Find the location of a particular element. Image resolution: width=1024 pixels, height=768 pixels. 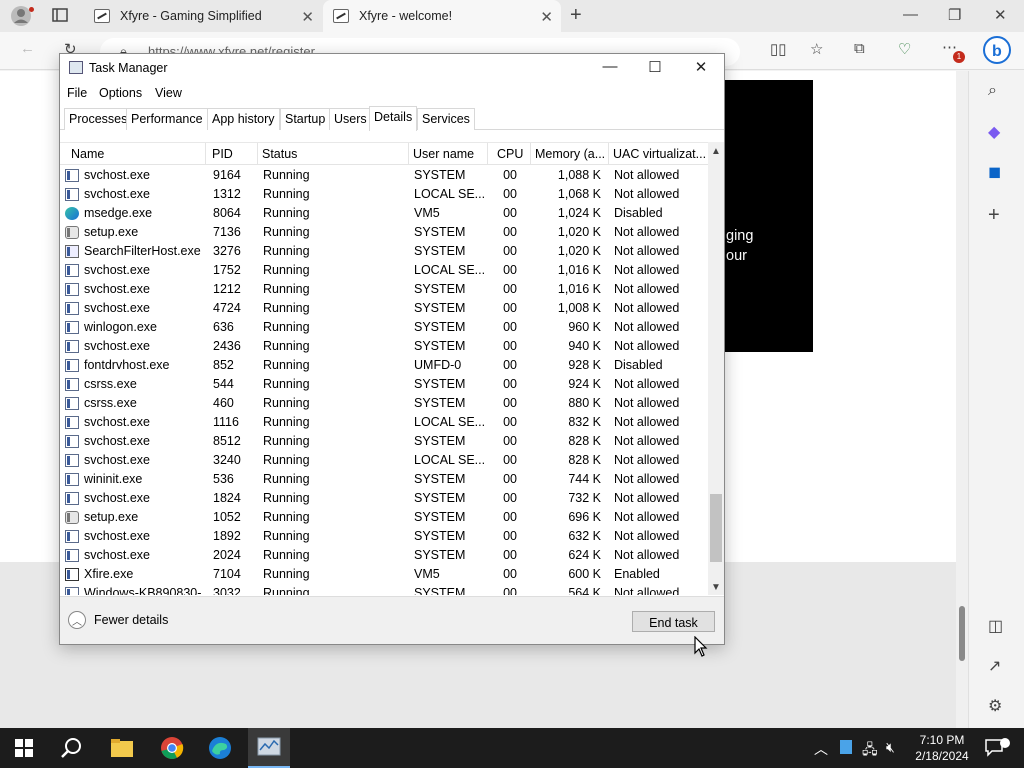

table-row: Xfire.exe 7104 Running VM5 00 600 K Enabled is located at coordinates (384, 574).